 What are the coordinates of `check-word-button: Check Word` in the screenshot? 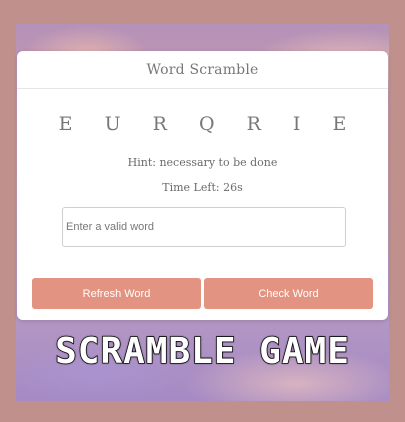 It's located at (288, 293).